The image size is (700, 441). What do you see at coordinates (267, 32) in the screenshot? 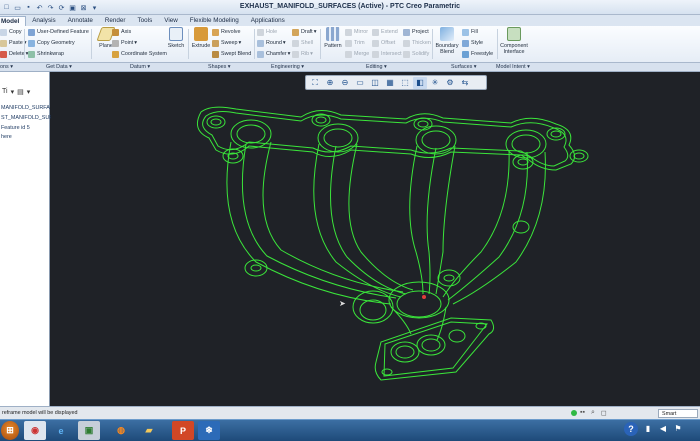
I see `hole-button: Hole` at bounding box center [267, 32].